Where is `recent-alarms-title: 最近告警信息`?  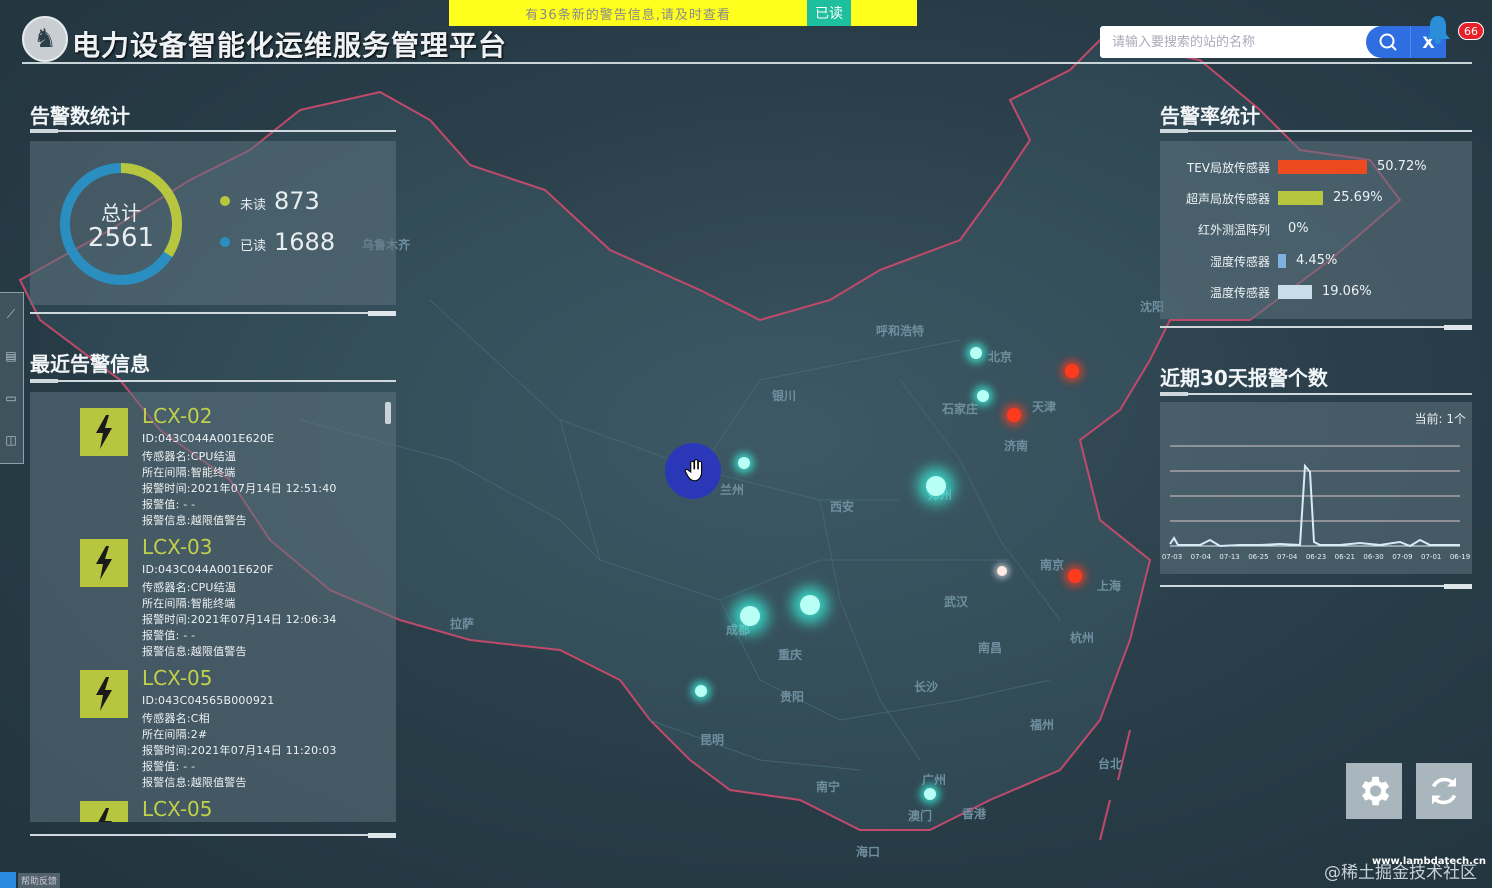 recent-alarms-title: 最近告警信息 is located at coordinates (90, 364).